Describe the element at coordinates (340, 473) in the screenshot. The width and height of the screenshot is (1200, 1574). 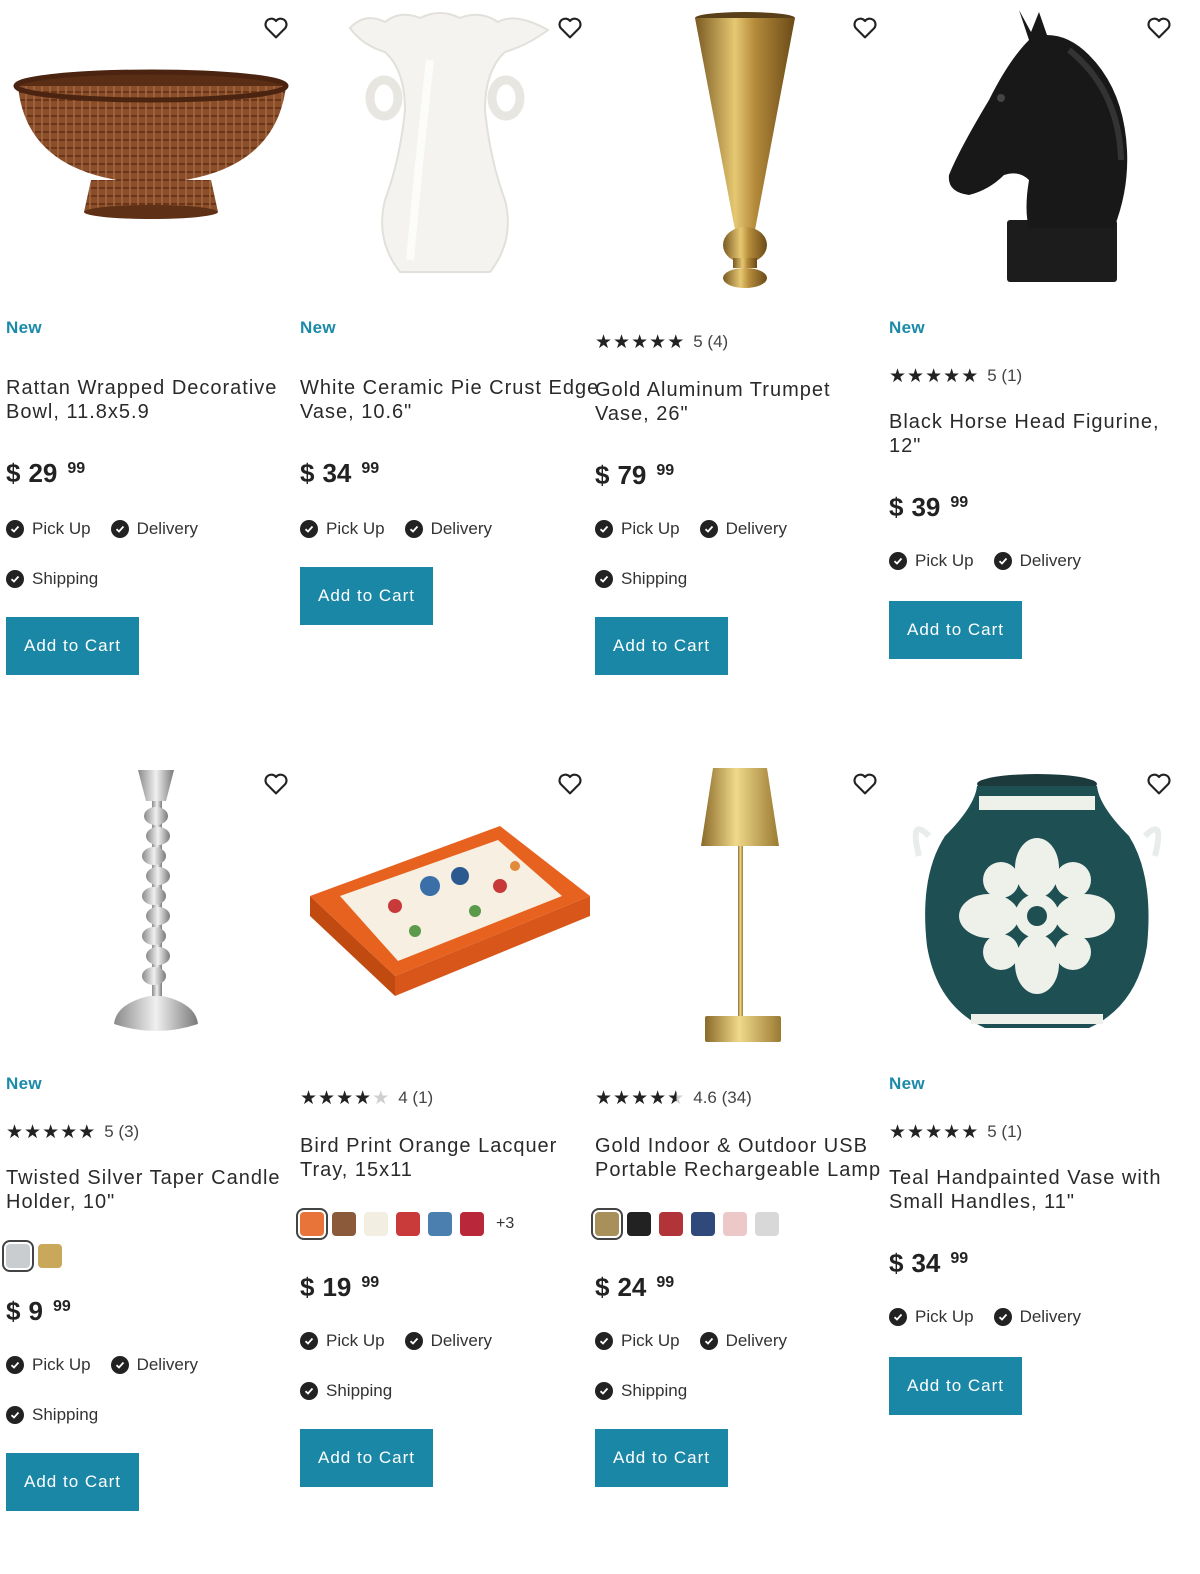
I see `product-price: $ 34 99` at that location.